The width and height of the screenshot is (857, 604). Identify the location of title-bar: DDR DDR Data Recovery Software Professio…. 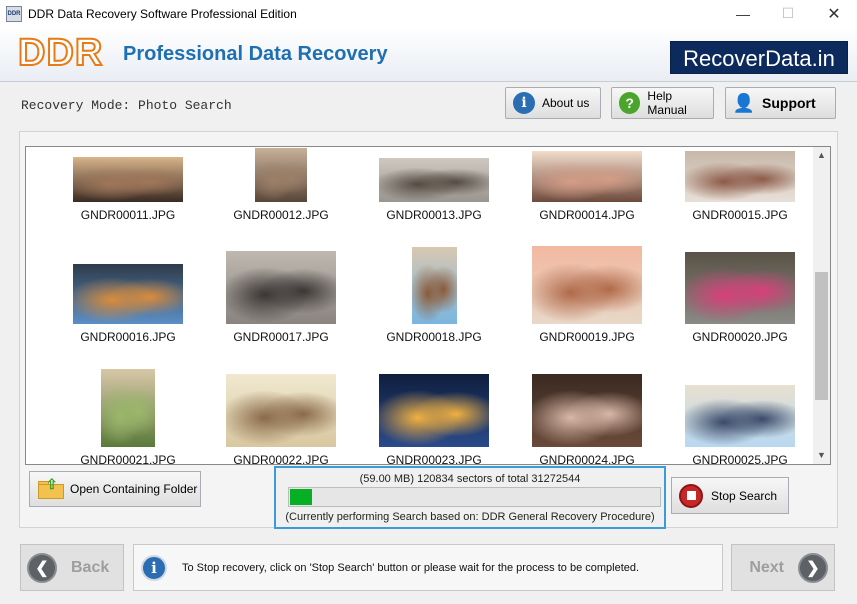
(428, 13).